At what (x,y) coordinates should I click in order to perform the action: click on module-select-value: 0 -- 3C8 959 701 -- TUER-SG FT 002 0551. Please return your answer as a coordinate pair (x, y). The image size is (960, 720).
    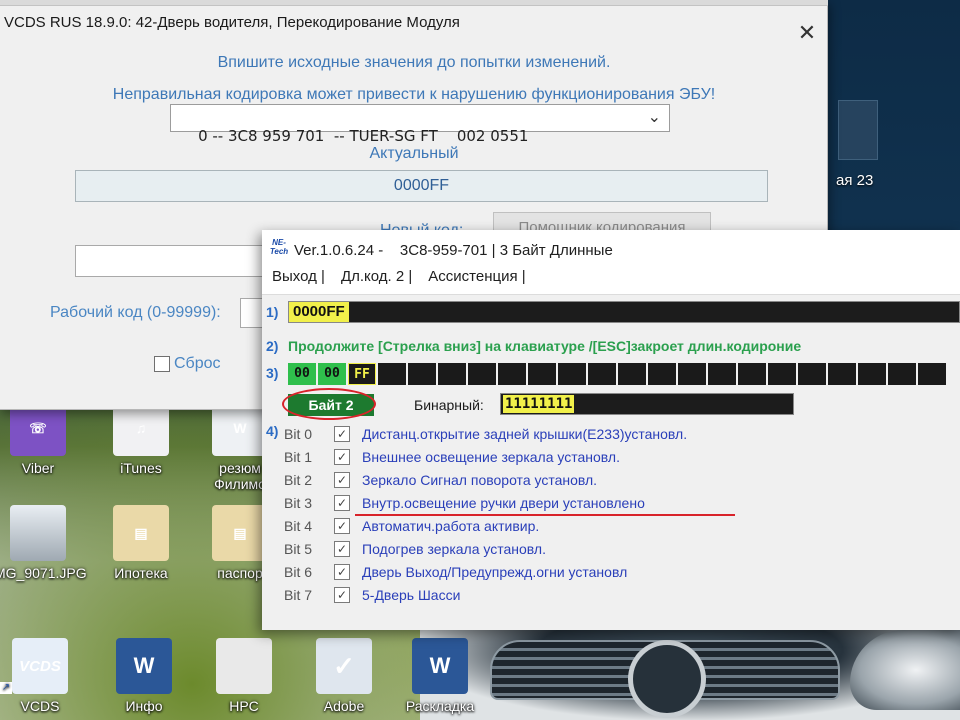
    Looking at the image, I should click on (363, 136).